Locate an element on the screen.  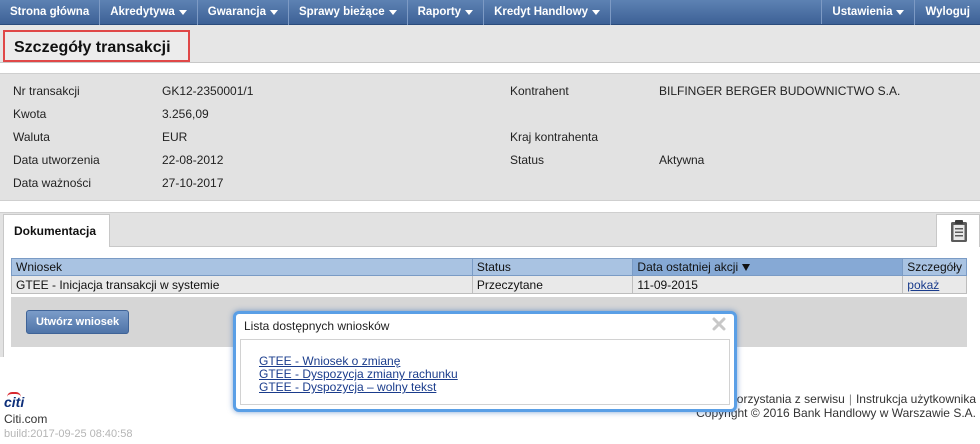
column-header-data: Data ostatniej akcji is located at coordinates (768, 267).